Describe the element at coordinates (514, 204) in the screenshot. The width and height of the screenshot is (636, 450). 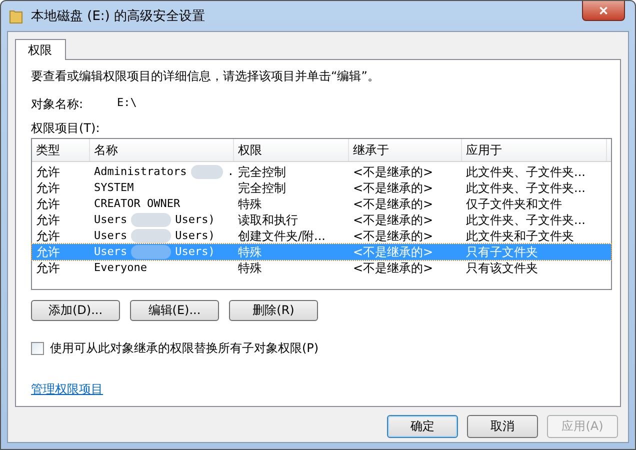
I see `table-cell: 仅子文件夹和文件` at that location.